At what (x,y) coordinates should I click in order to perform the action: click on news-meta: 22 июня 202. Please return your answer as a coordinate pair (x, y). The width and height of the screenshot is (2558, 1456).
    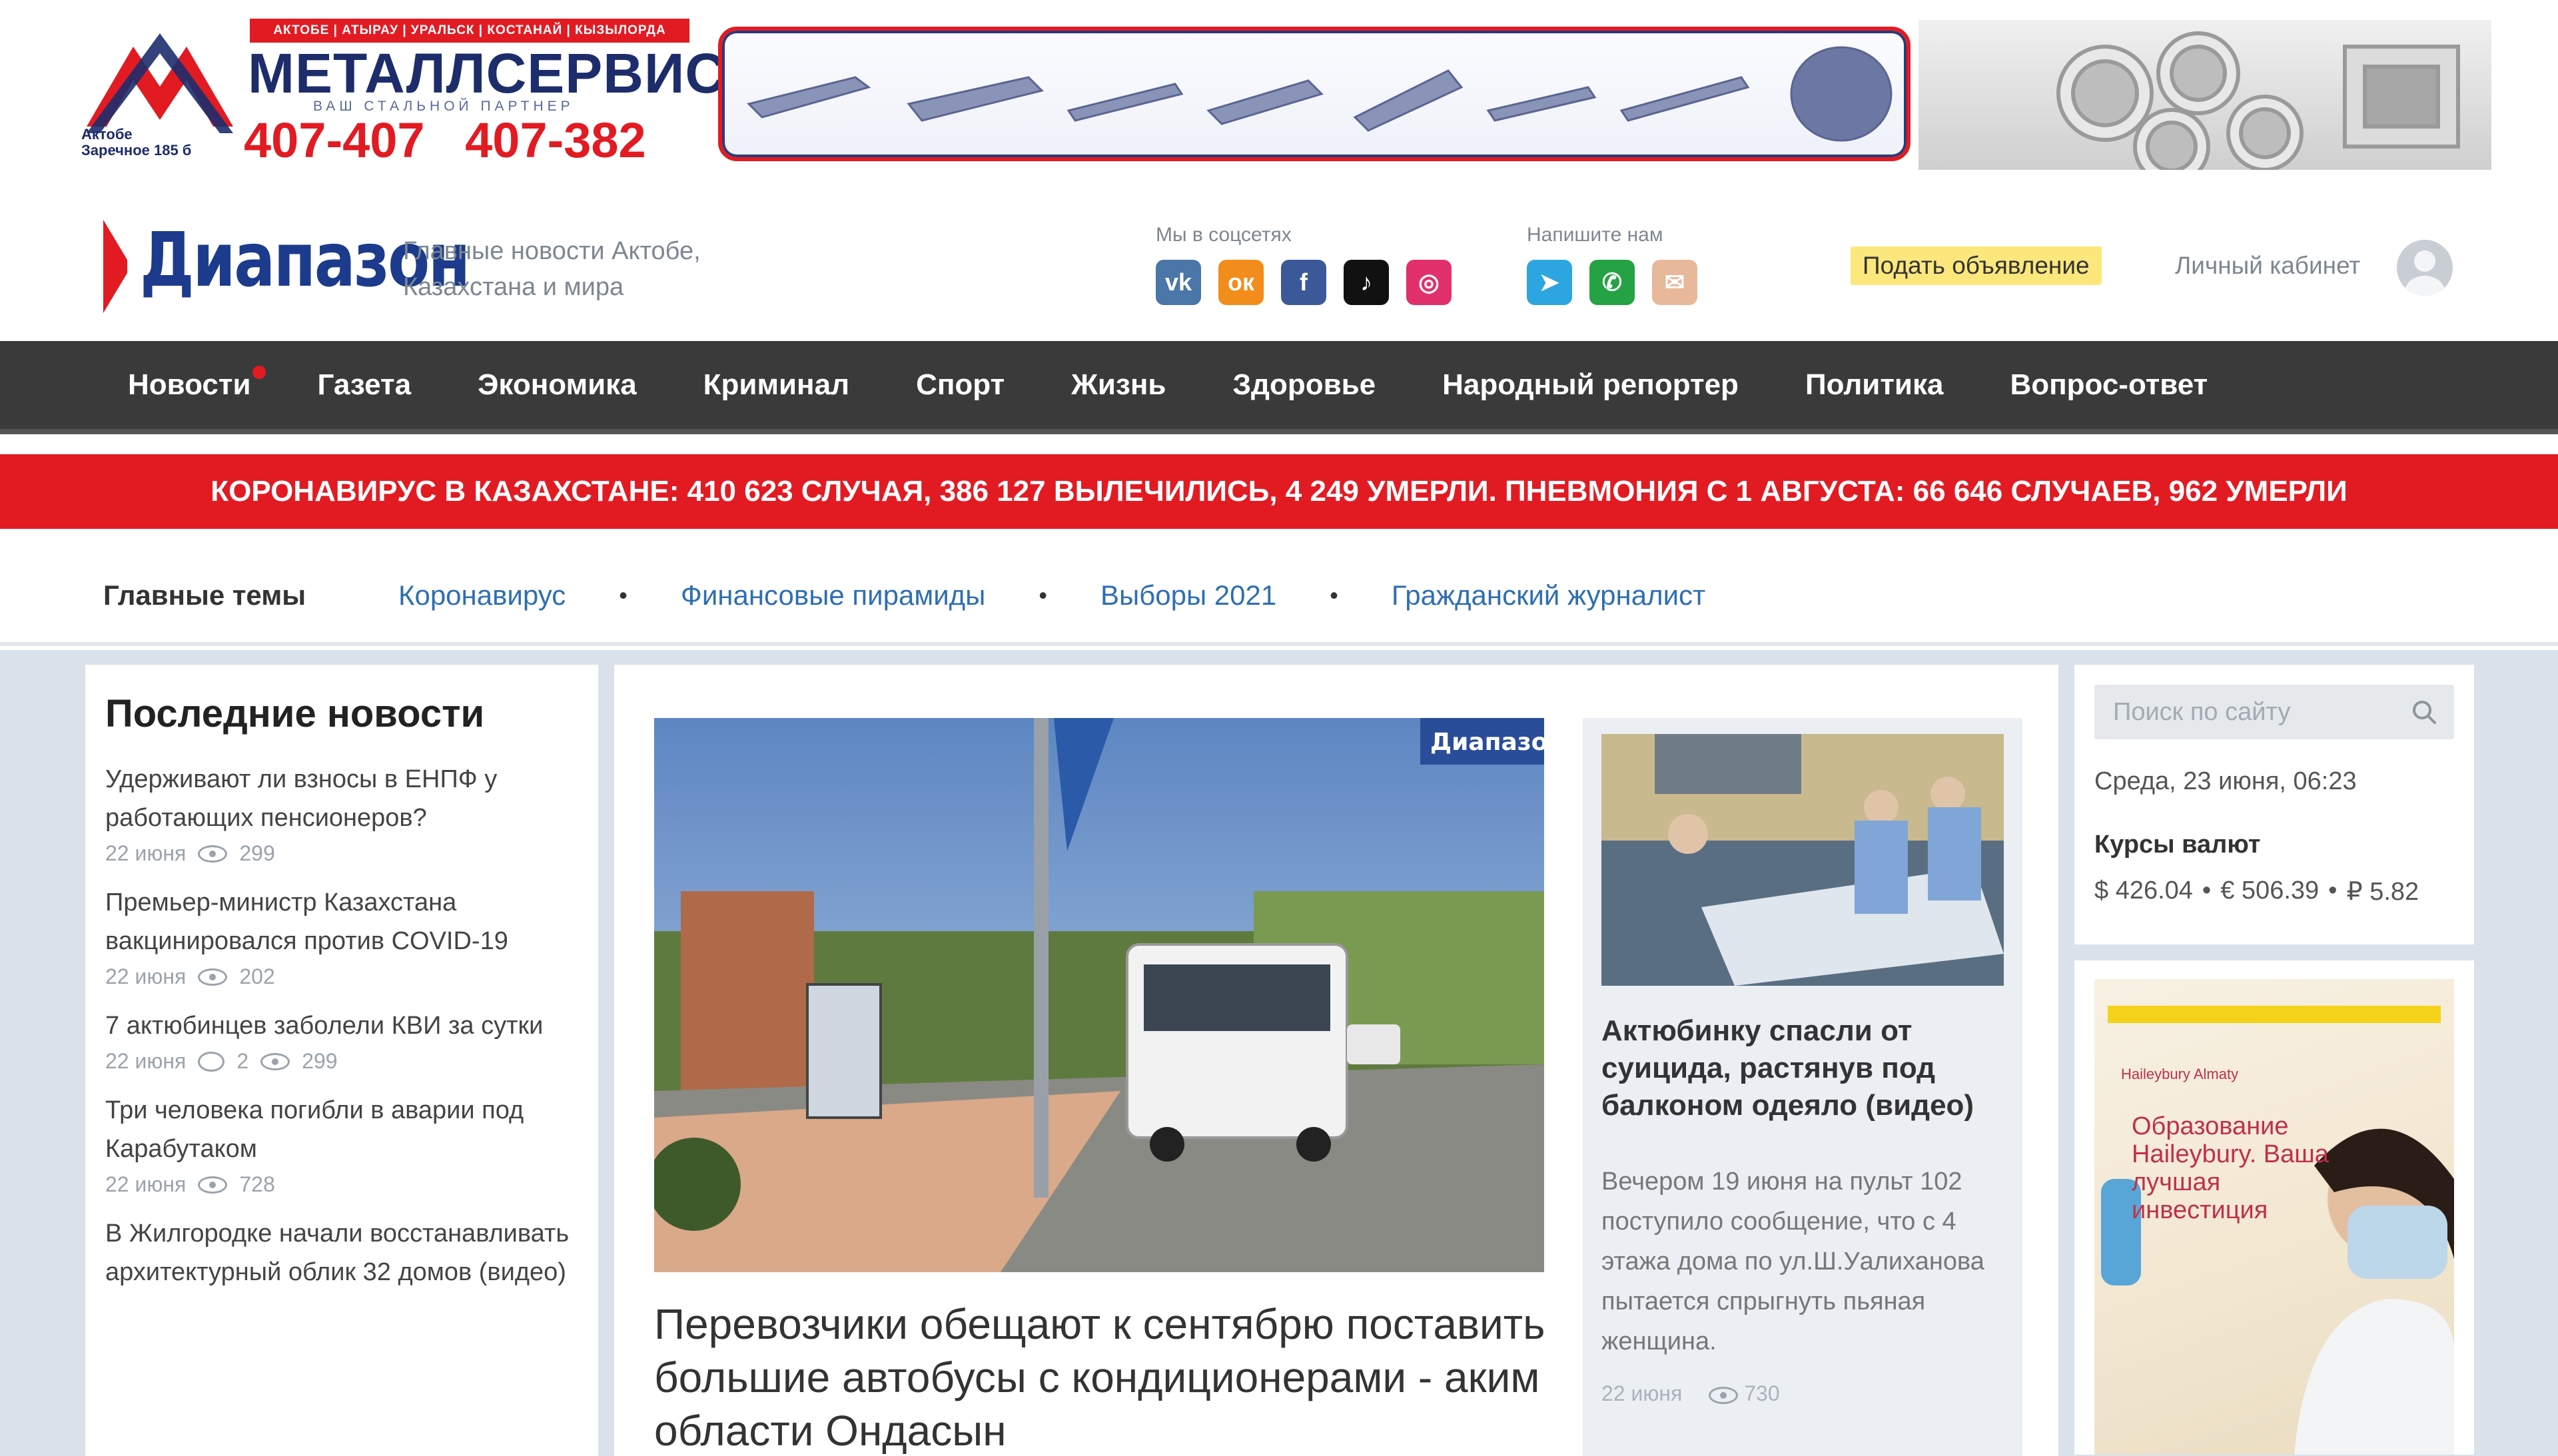
    Looking at the image, I should click on (341, 976).